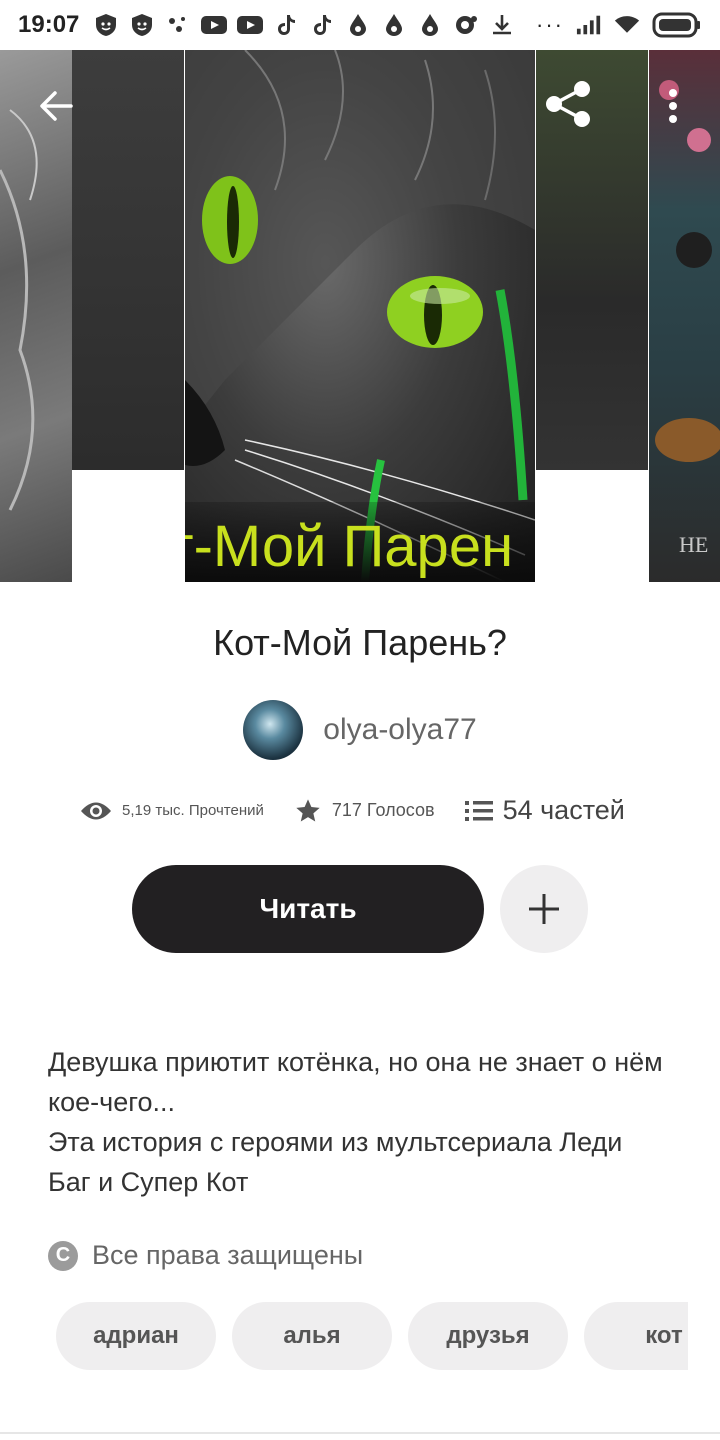  What do you see at coordinates (502, 25) in the screenshot?
I see `download-icon` at bounding box center [502, 25].